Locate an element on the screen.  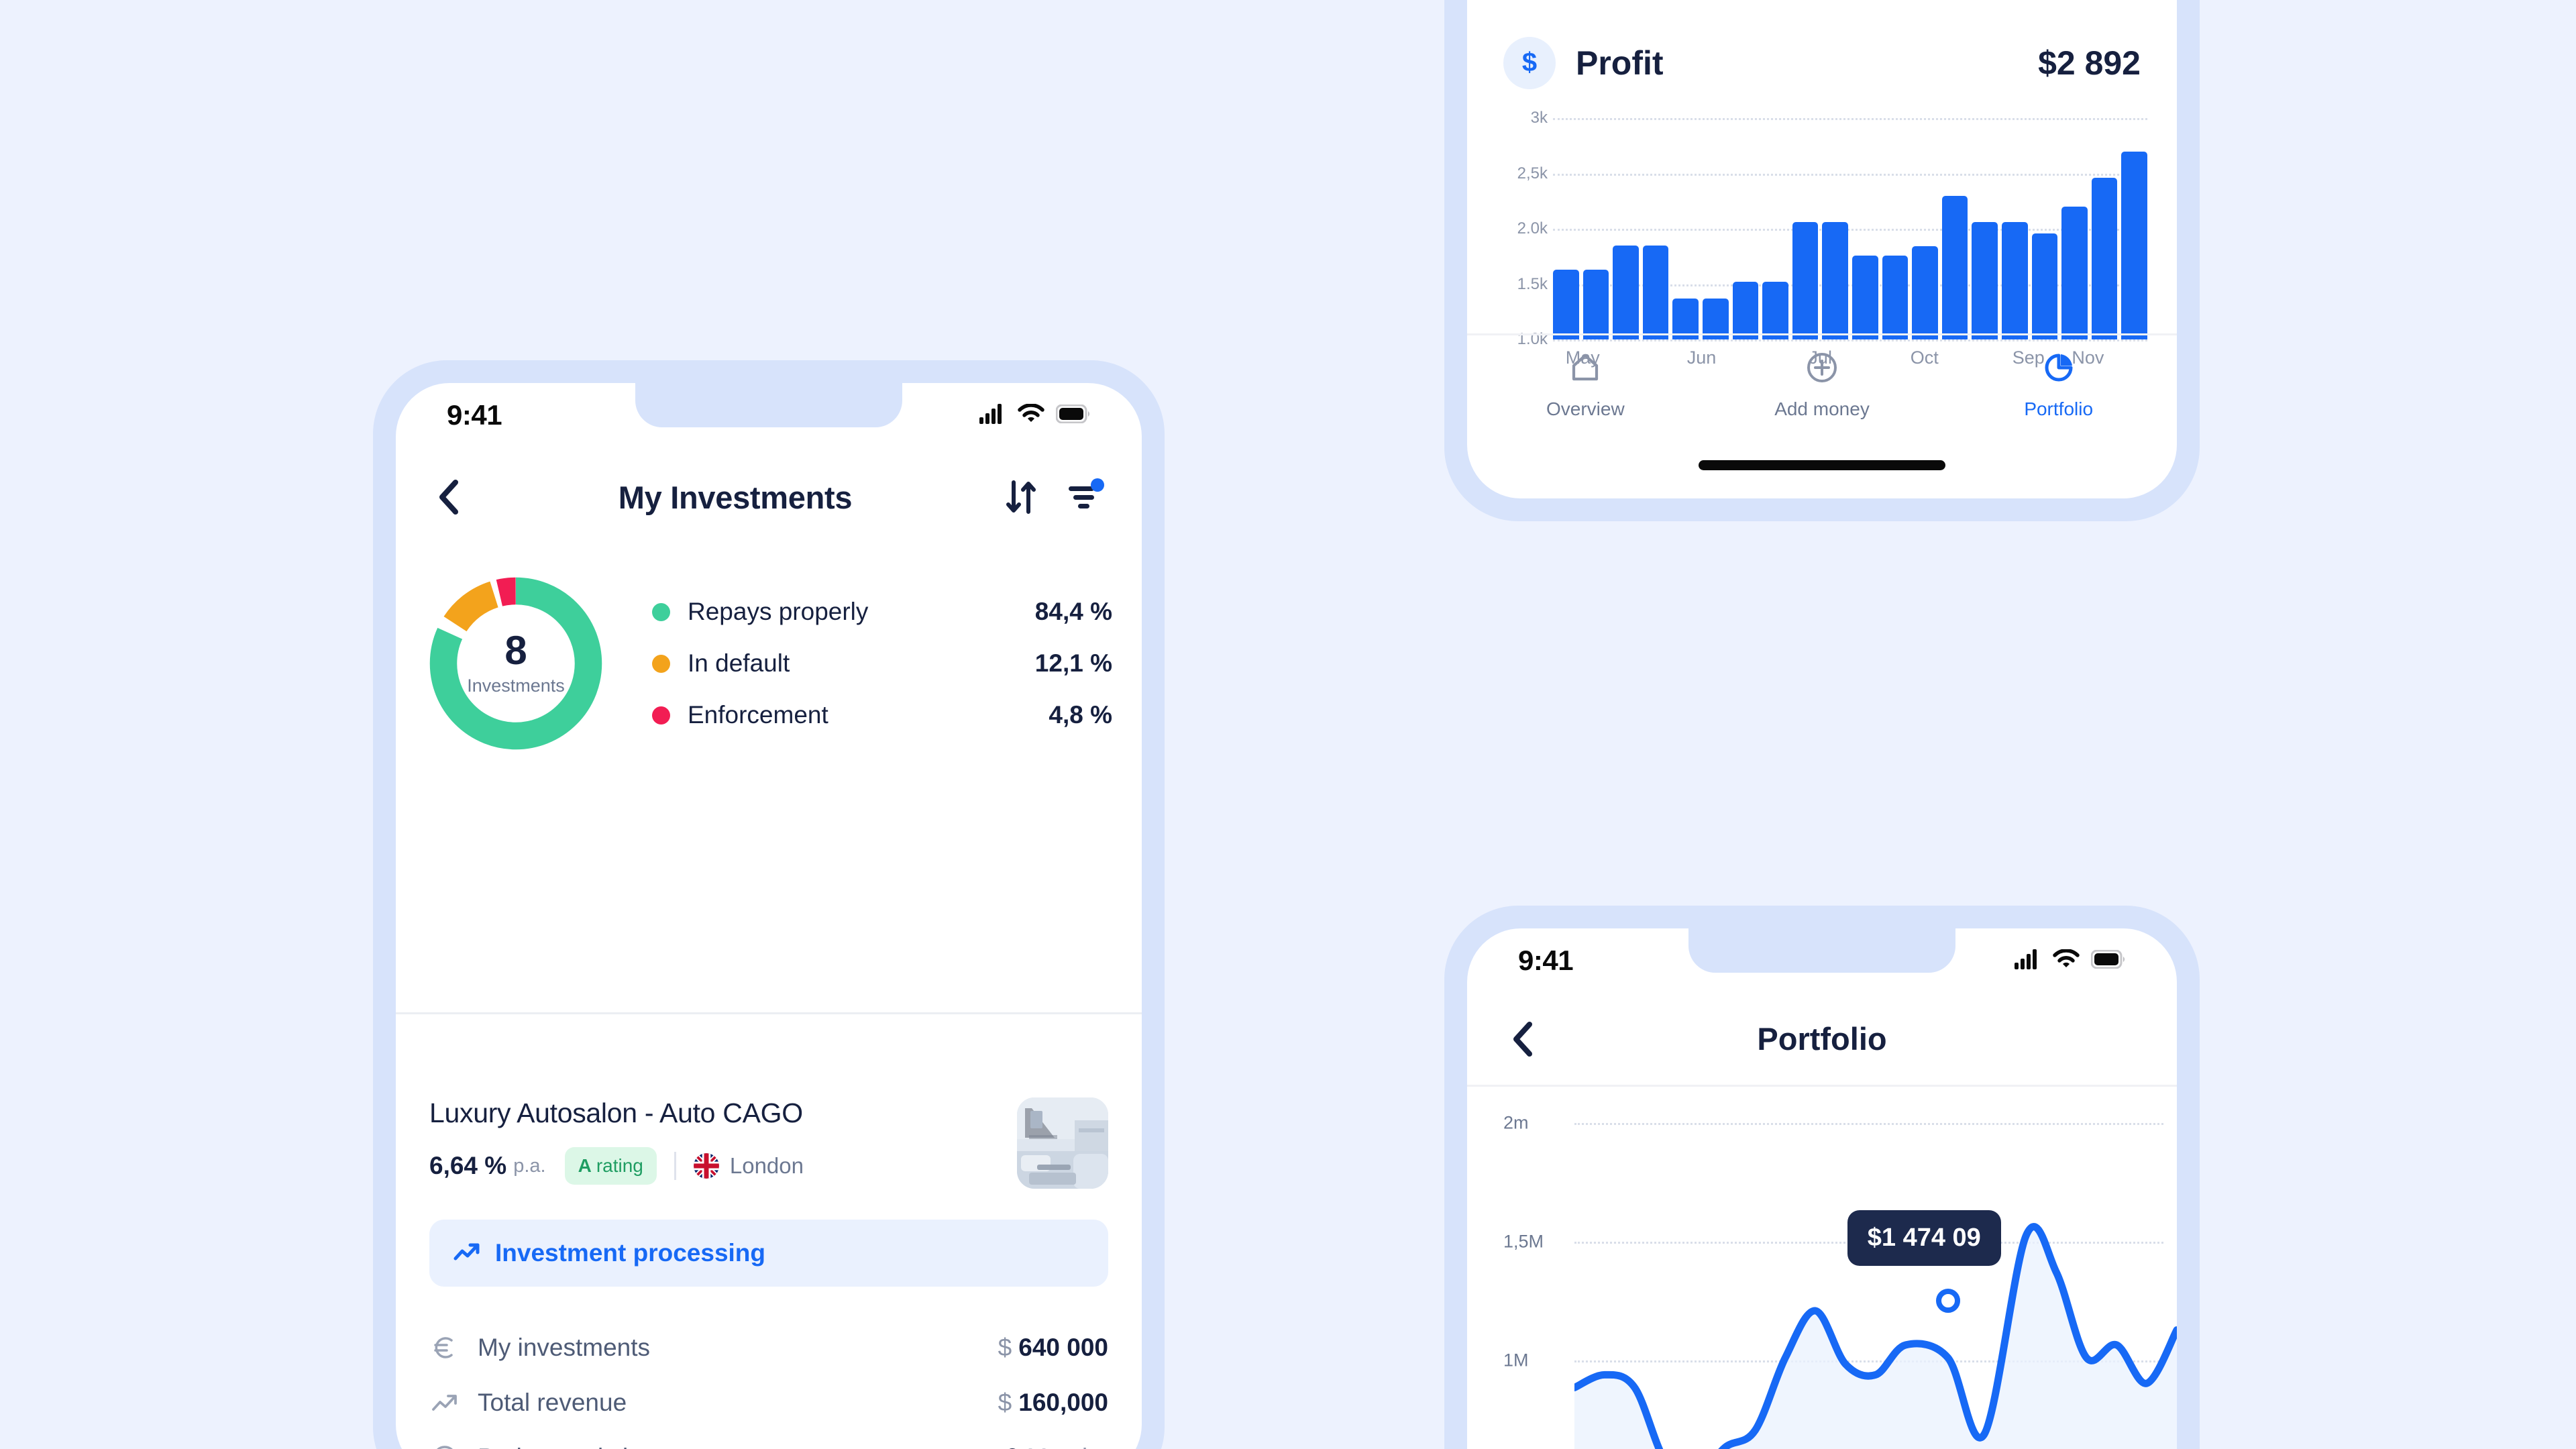
y-axis-tick-label: 2.0k is located at coordinates (1532, 228).